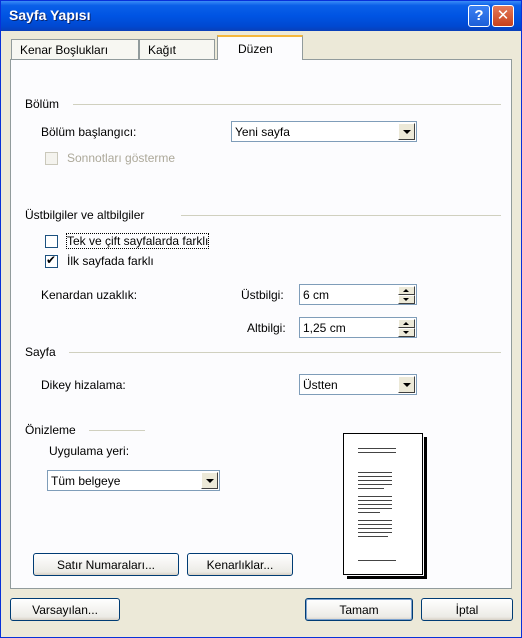  Describe the element at coordinates (51, 241) in the screenshot. I see `odd-even-checkbox` at that location.